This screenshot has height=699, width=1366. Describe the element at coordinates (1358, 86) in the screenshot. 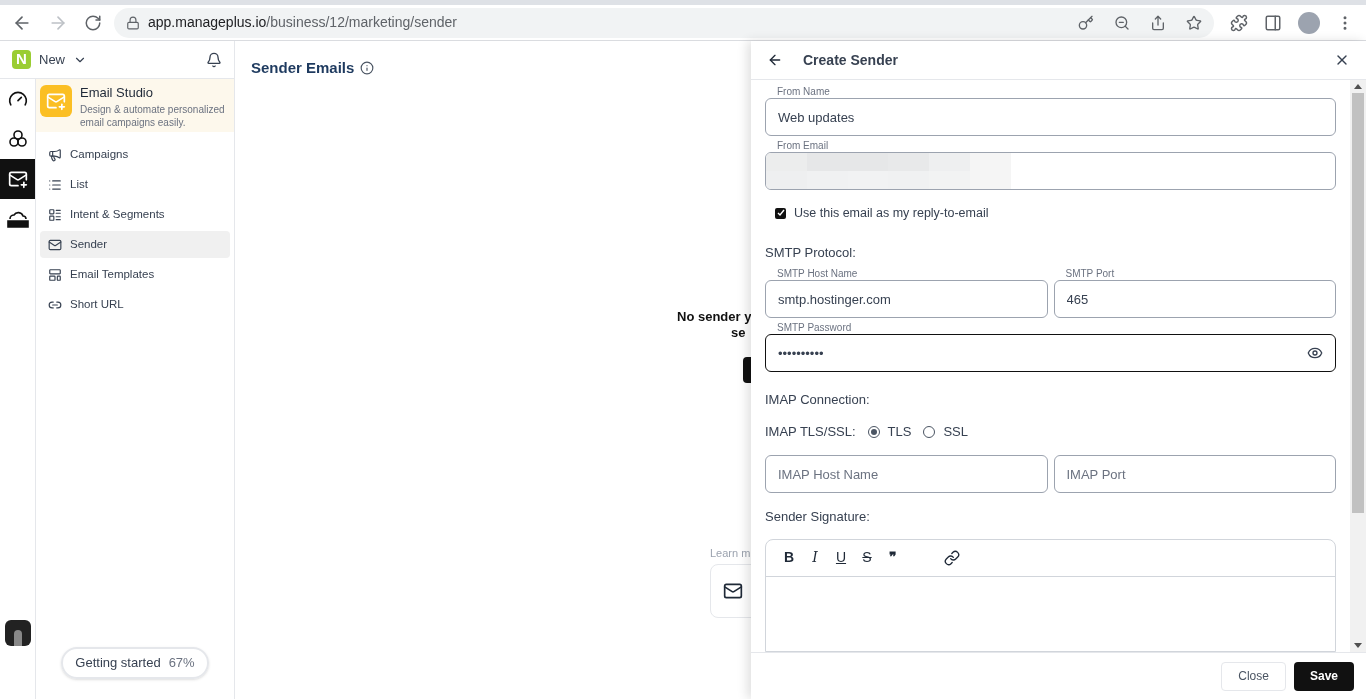

I see `scroll-up-icon` at that location.